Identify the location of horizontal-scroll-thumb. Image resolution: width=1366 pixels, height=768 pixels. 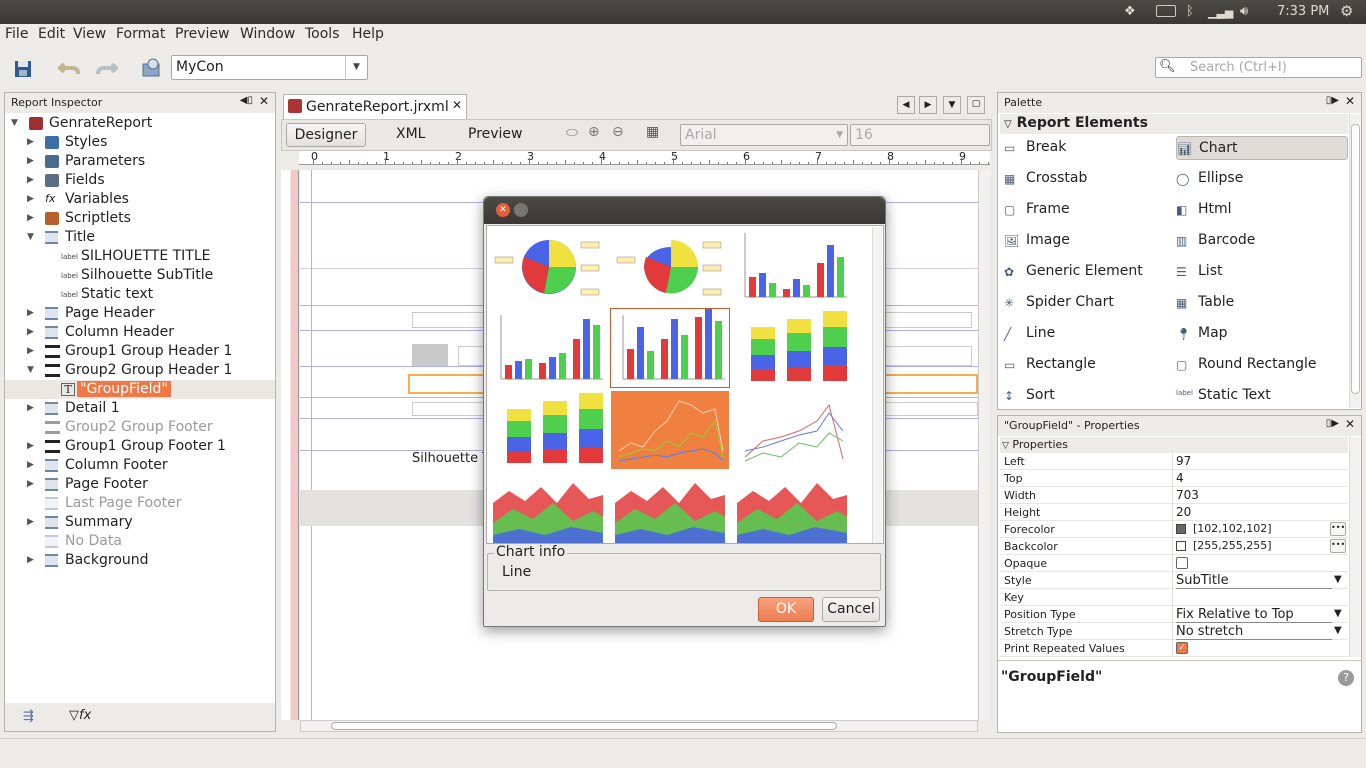
(584, 726).